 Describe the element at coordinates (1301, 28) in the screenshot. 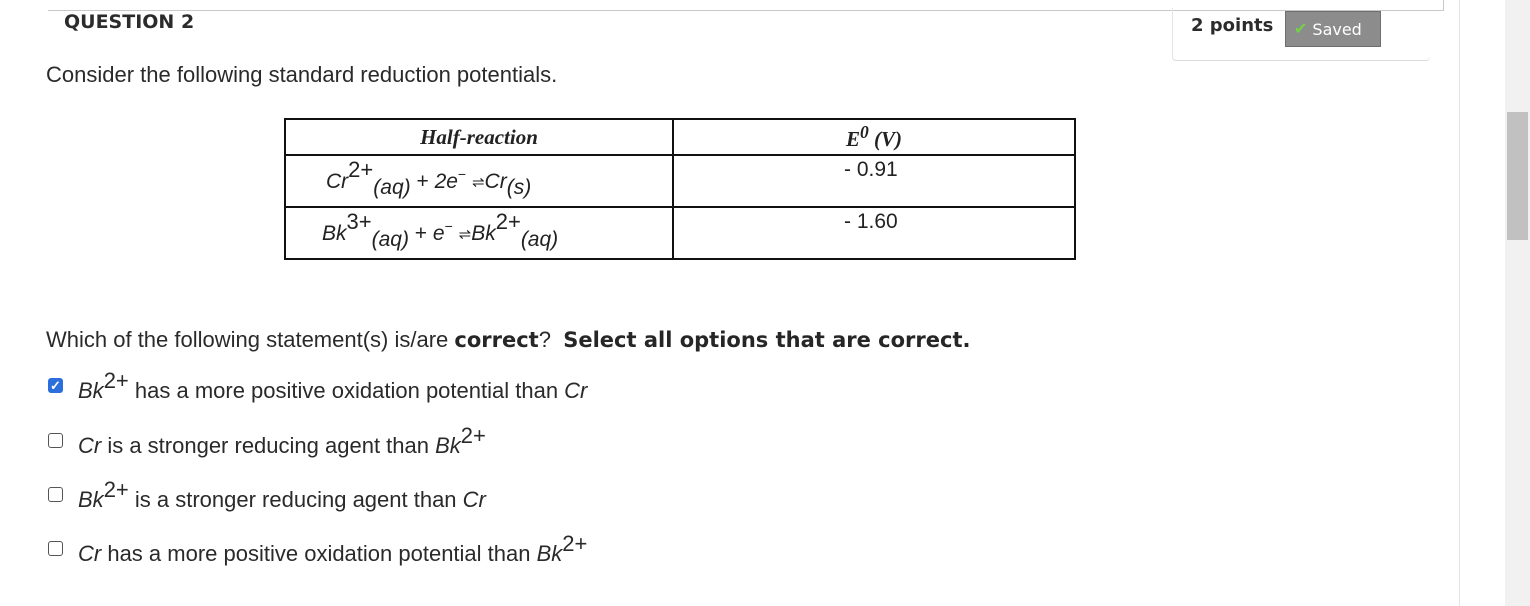

I see `checkmark-icon: ✔` at that location.